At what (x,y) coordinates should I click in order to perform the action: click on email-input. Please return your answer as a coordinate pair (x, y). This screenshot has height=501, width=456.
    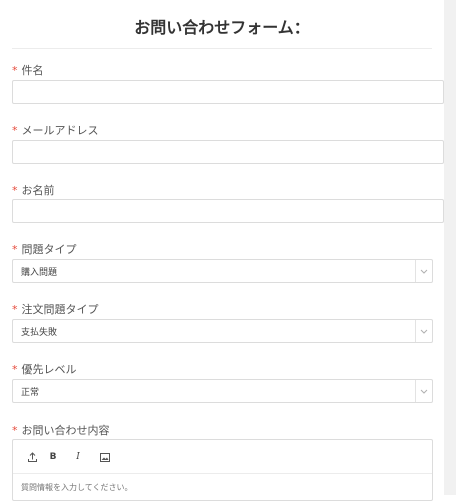
    Looking at the image, I should click on (228, 152).